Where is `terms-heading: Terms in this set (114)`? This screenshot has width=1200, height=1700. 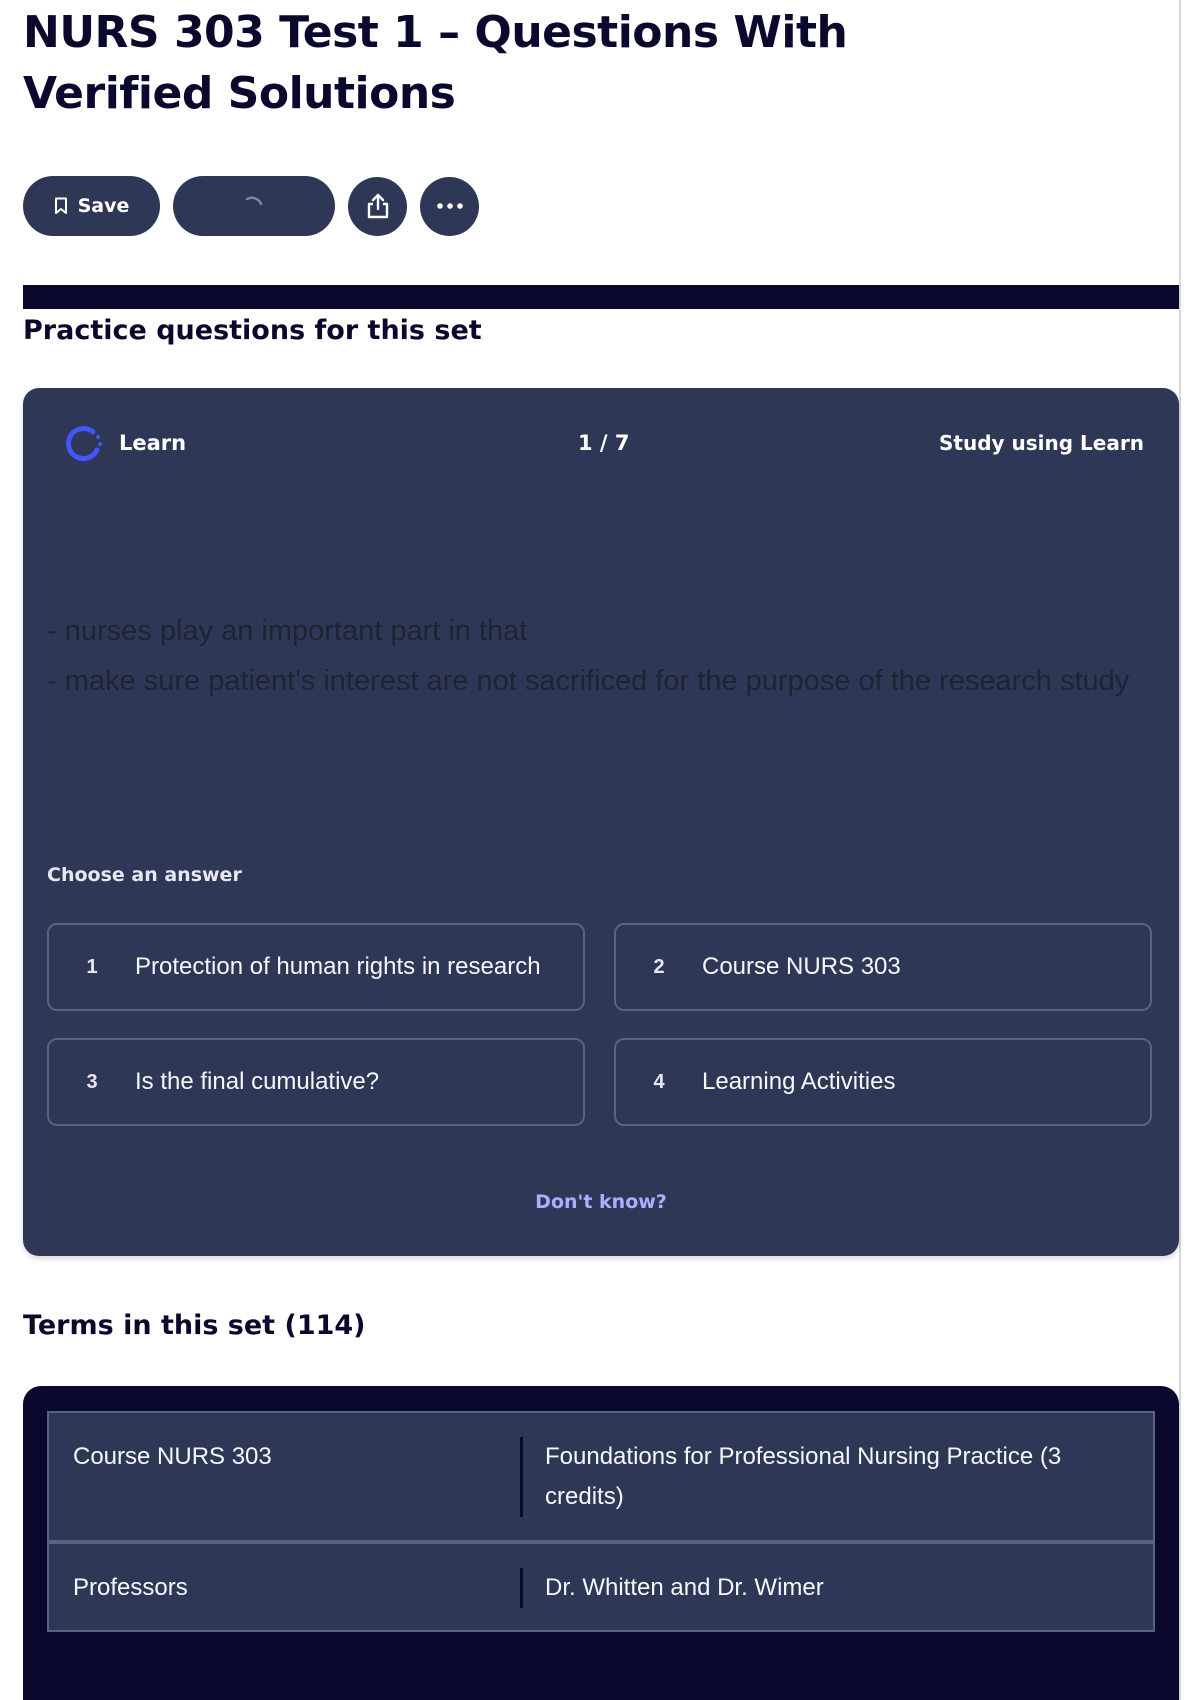
terms-heading: Terms in this set (114) is located at coordinates (194, 1325).